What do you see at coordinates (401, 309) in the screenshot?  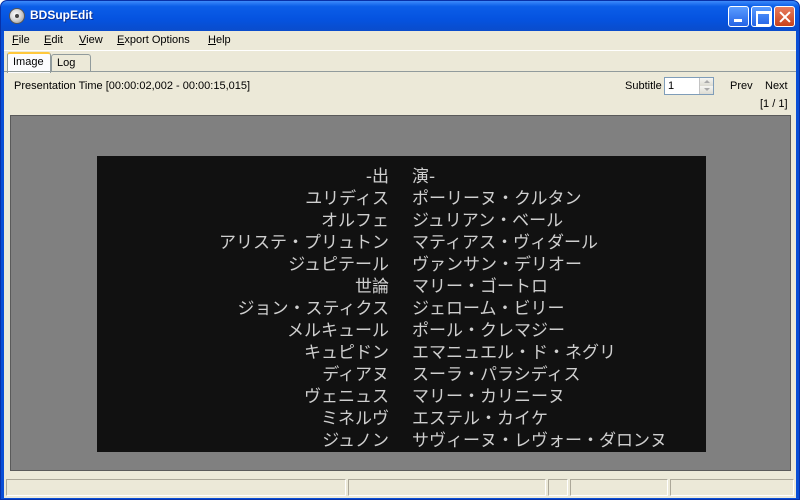 I see `credit-line: ジョン・スティクス ジェローム・ビリー` at bounding box center [401, 309].